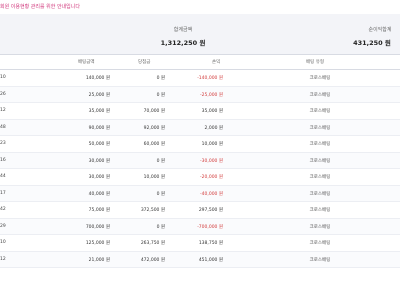 The width and height of the screenshot is (400, 300). What do you see at coordinates (213, 128) in the screenshot?
I see `profit-amount: 2,000 원` at bounding box center [213, 128].